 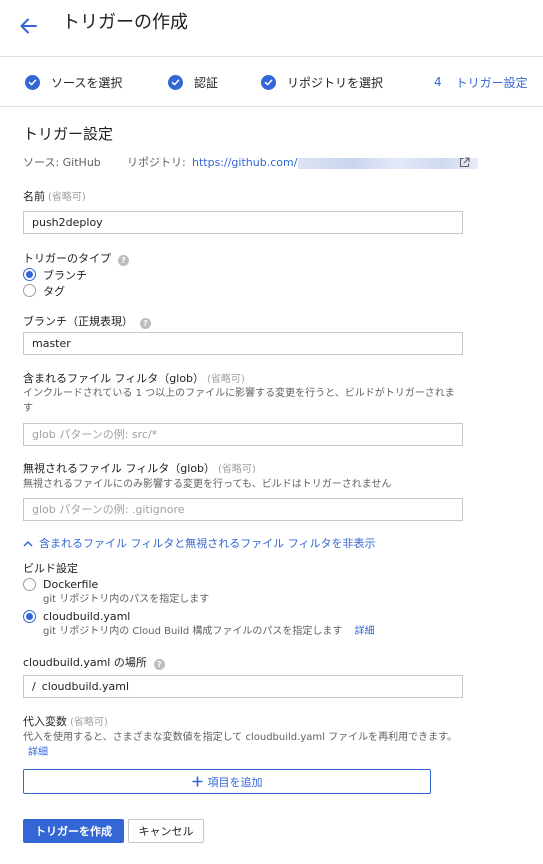 What do you see at coordinates (85, 686) in the screenshot?
I see `cloudbuild-location-value: cloudbuild.yaml` at bounding box center [85, 686].